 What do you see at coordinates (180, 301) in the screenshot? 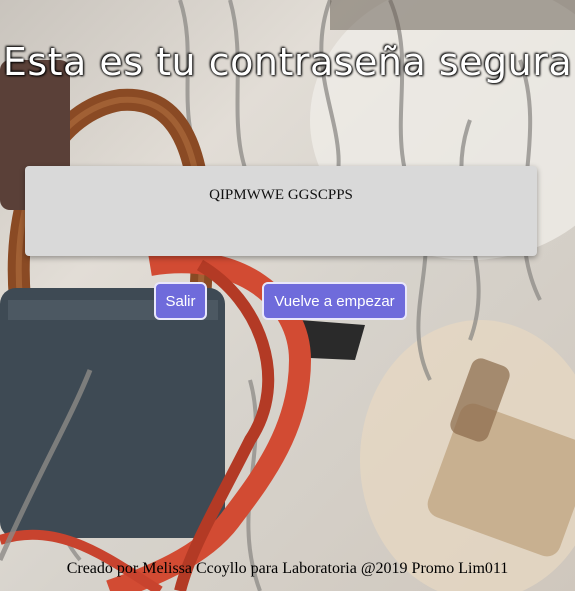
I see `exit-button: Salir` at bounding box center [180, 301].